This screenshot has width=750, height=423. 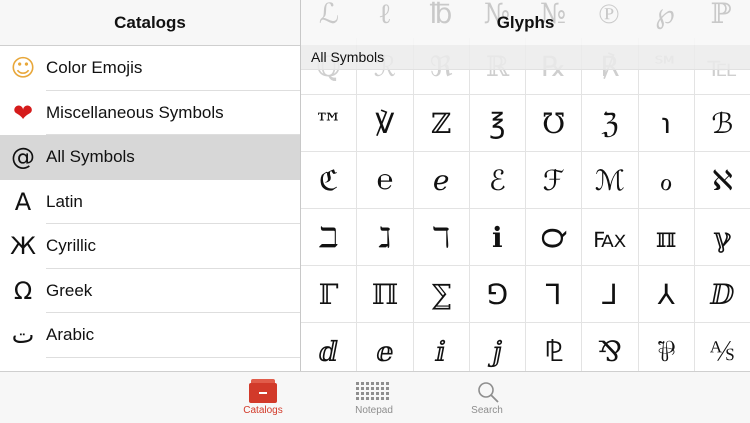 What do you see at coordinates (329, 347) in the screenshot?
I see `glyph-cell: ⅆ` at bounding box center [329, 347].